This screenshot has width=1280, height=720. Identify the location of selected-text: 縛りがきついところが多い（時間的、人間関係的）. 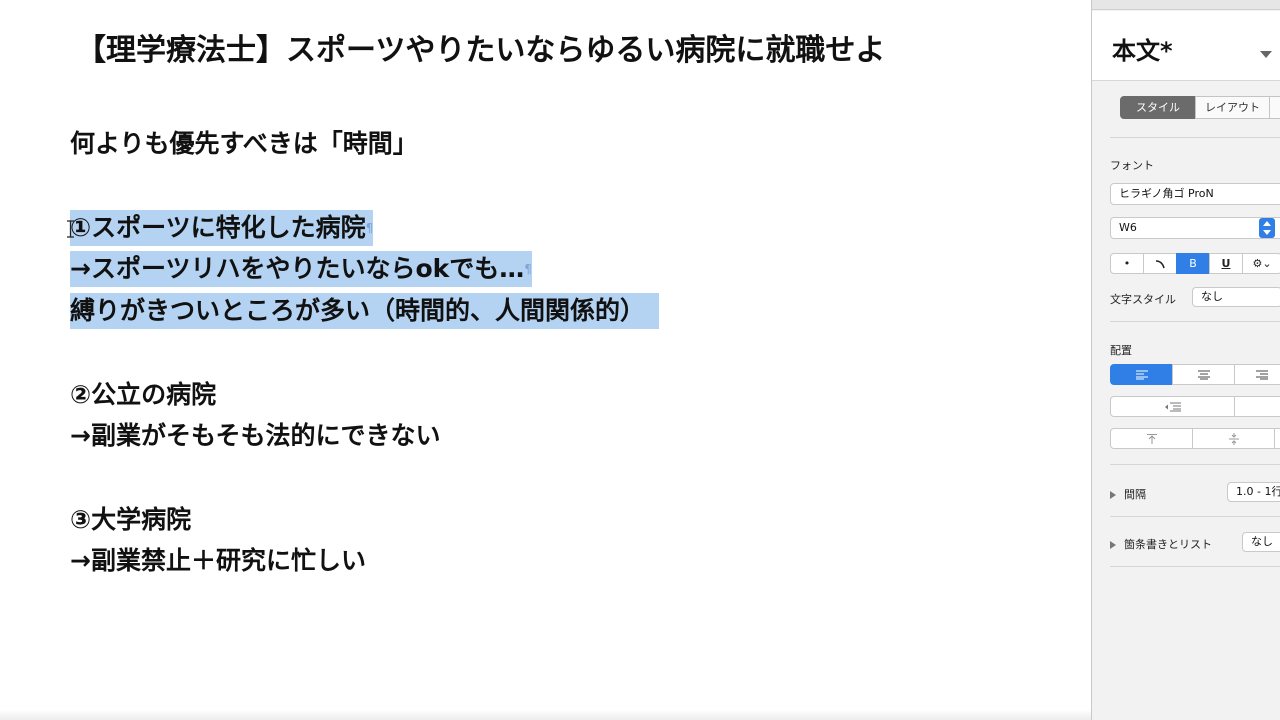
(365, 311).